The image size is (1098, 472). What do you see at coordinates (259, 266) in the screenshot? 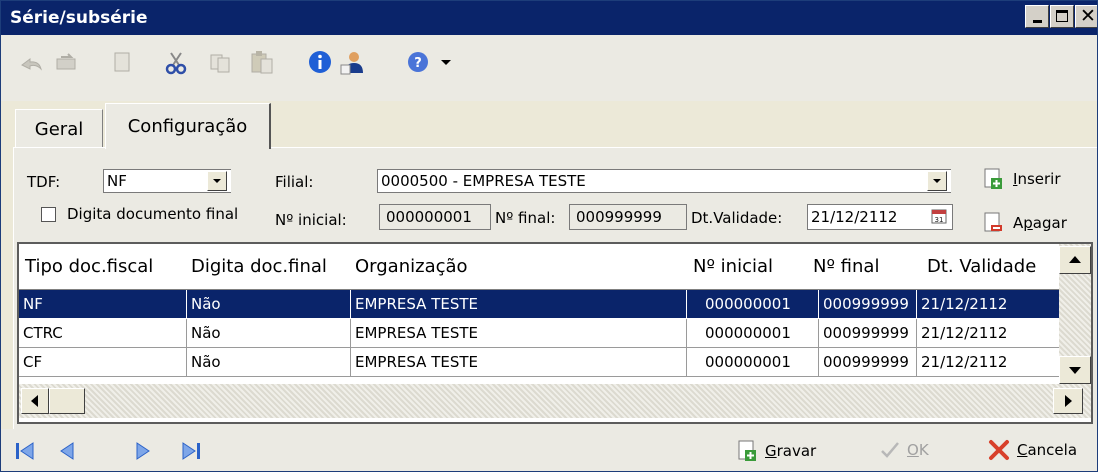
I see `column-header-digita: Digita doc.final` at bounding box center [259, 266].